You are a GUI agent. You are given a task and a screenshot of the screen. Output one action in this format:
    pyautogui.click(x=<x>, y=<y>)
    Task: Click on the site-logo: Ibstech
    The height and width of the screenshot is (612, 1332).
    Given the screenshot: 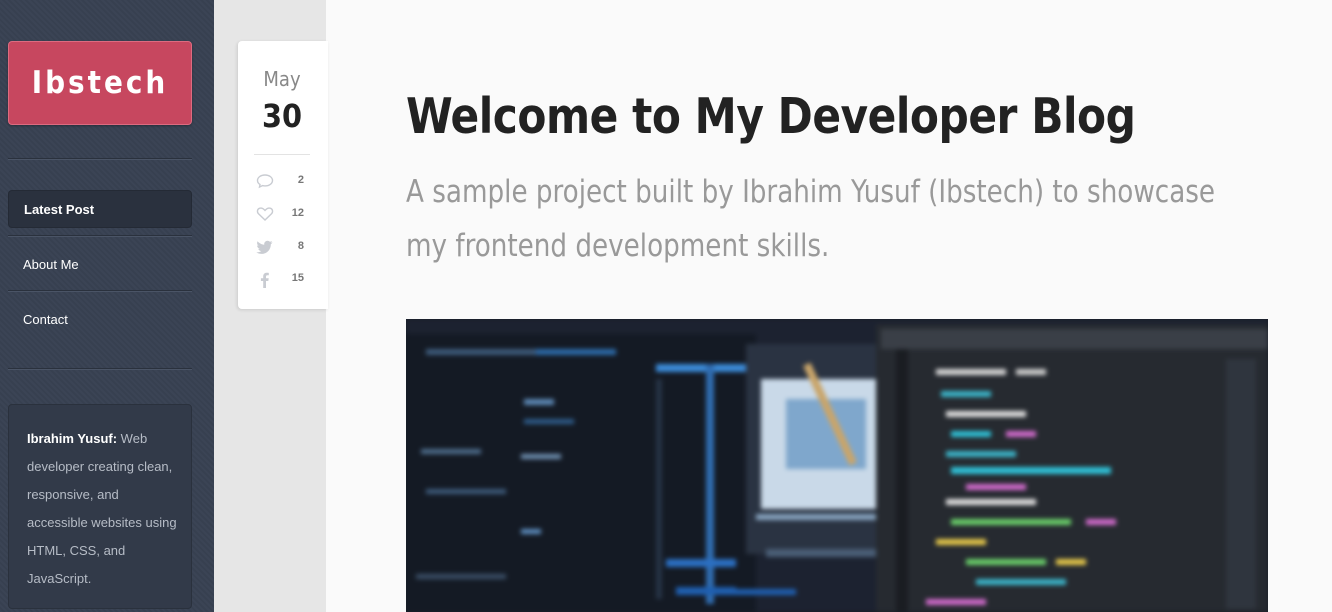 What is the action you would take?
    pyautogui.click(x=100, y=83)
    